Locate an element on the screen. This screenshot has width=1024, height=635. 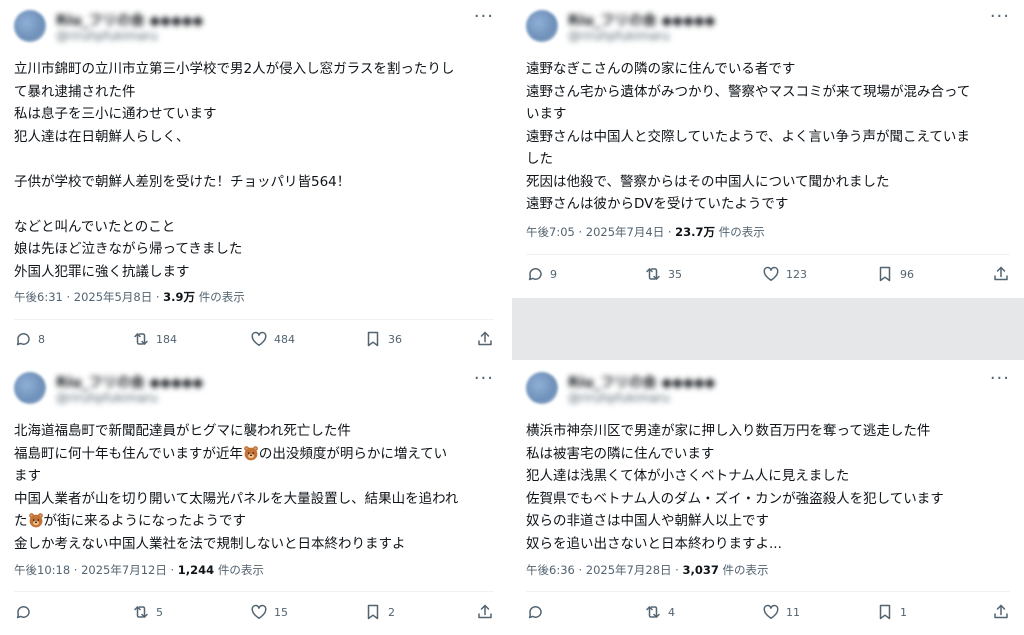
reply-button: 9 is located at coordinates (541, 274).